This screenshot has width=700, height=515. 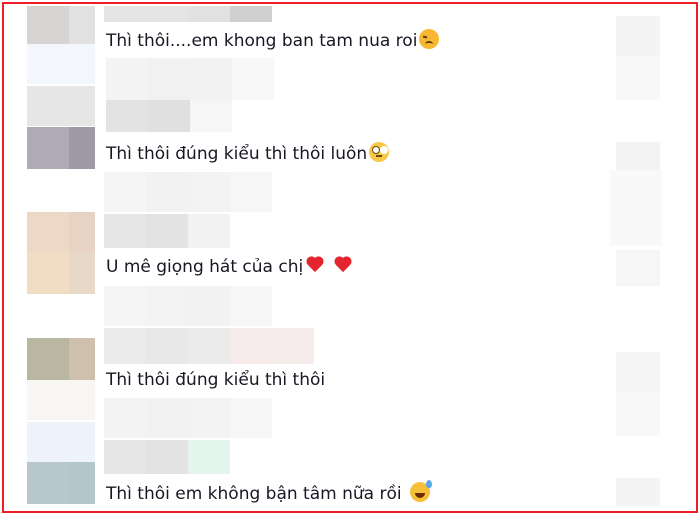 What do you see at coordinates (429, 39) in the screenshot?
I see `disappointed-face-icon` at bounding box center [429, 39].